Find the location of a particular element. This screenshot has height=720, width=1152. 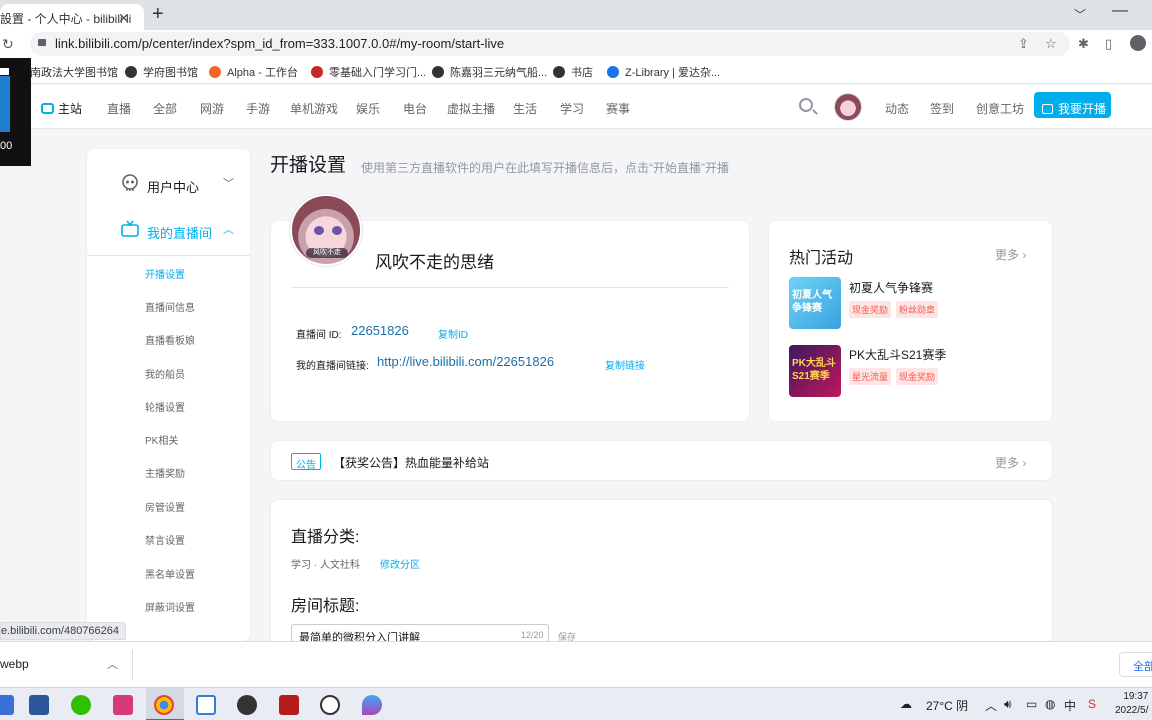

share-icon: ⇪ is located at coordinates (1023, 44).